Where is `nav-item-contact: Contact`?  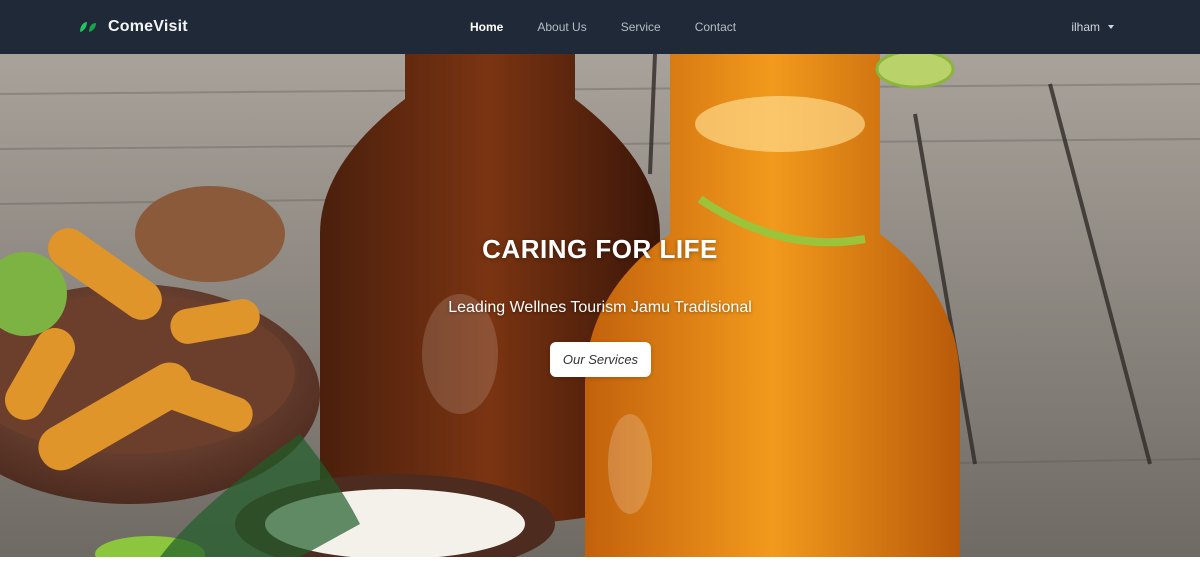
nav-item-contact: Contact is located at coordinates (715, 27).